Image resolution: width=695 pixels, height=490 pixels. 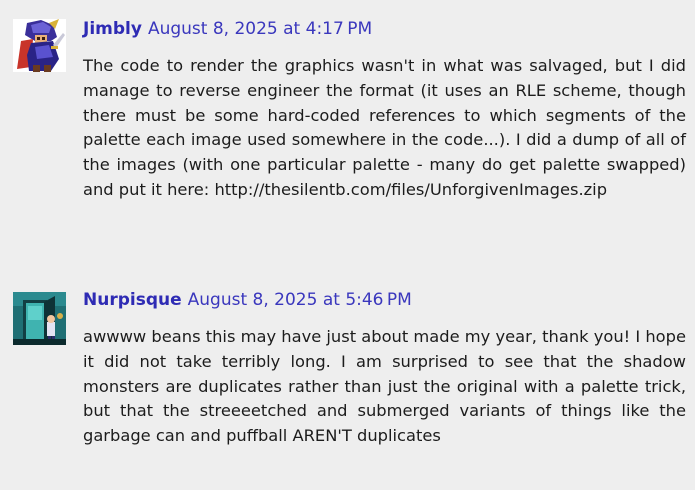 I want to click on author-name: Jimbly, so click(x=112, y=29).